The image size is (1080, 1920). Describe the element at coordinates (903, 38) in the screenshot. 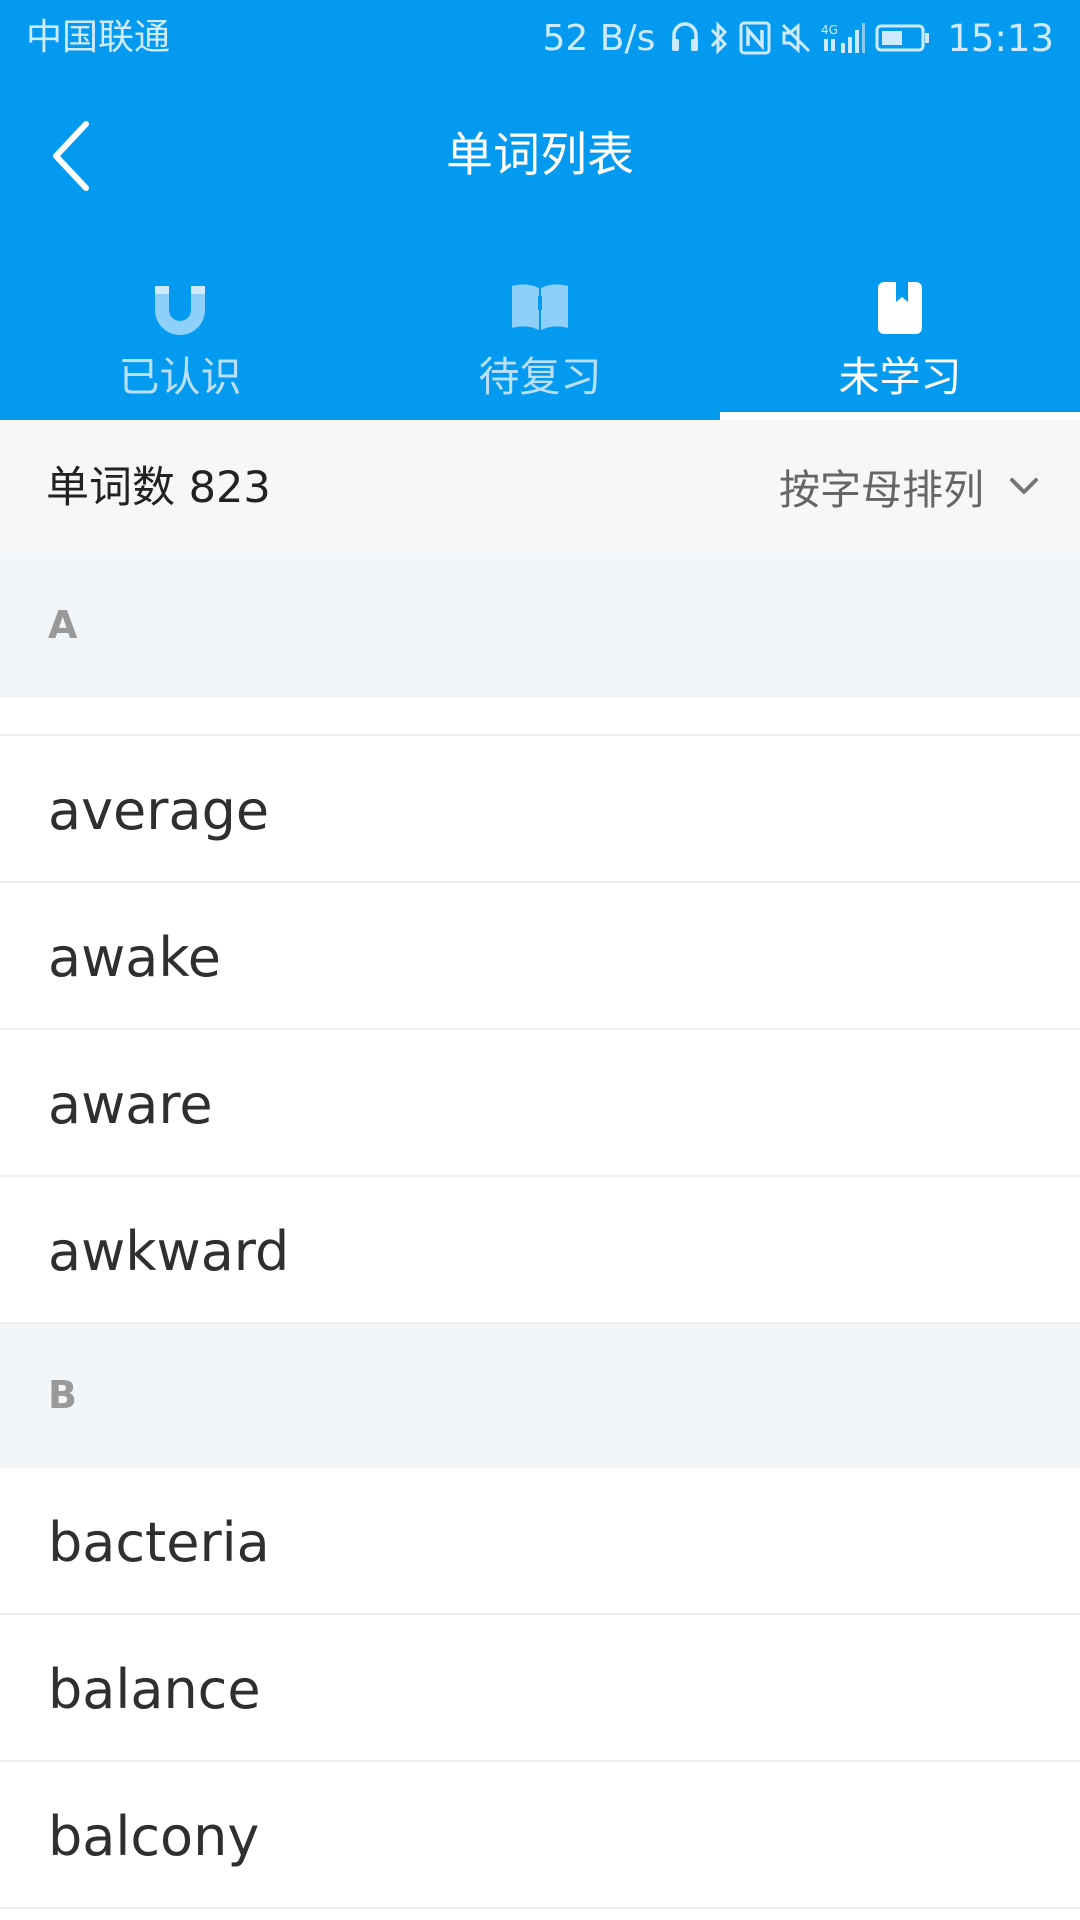

I see `battery-icon` at that location.